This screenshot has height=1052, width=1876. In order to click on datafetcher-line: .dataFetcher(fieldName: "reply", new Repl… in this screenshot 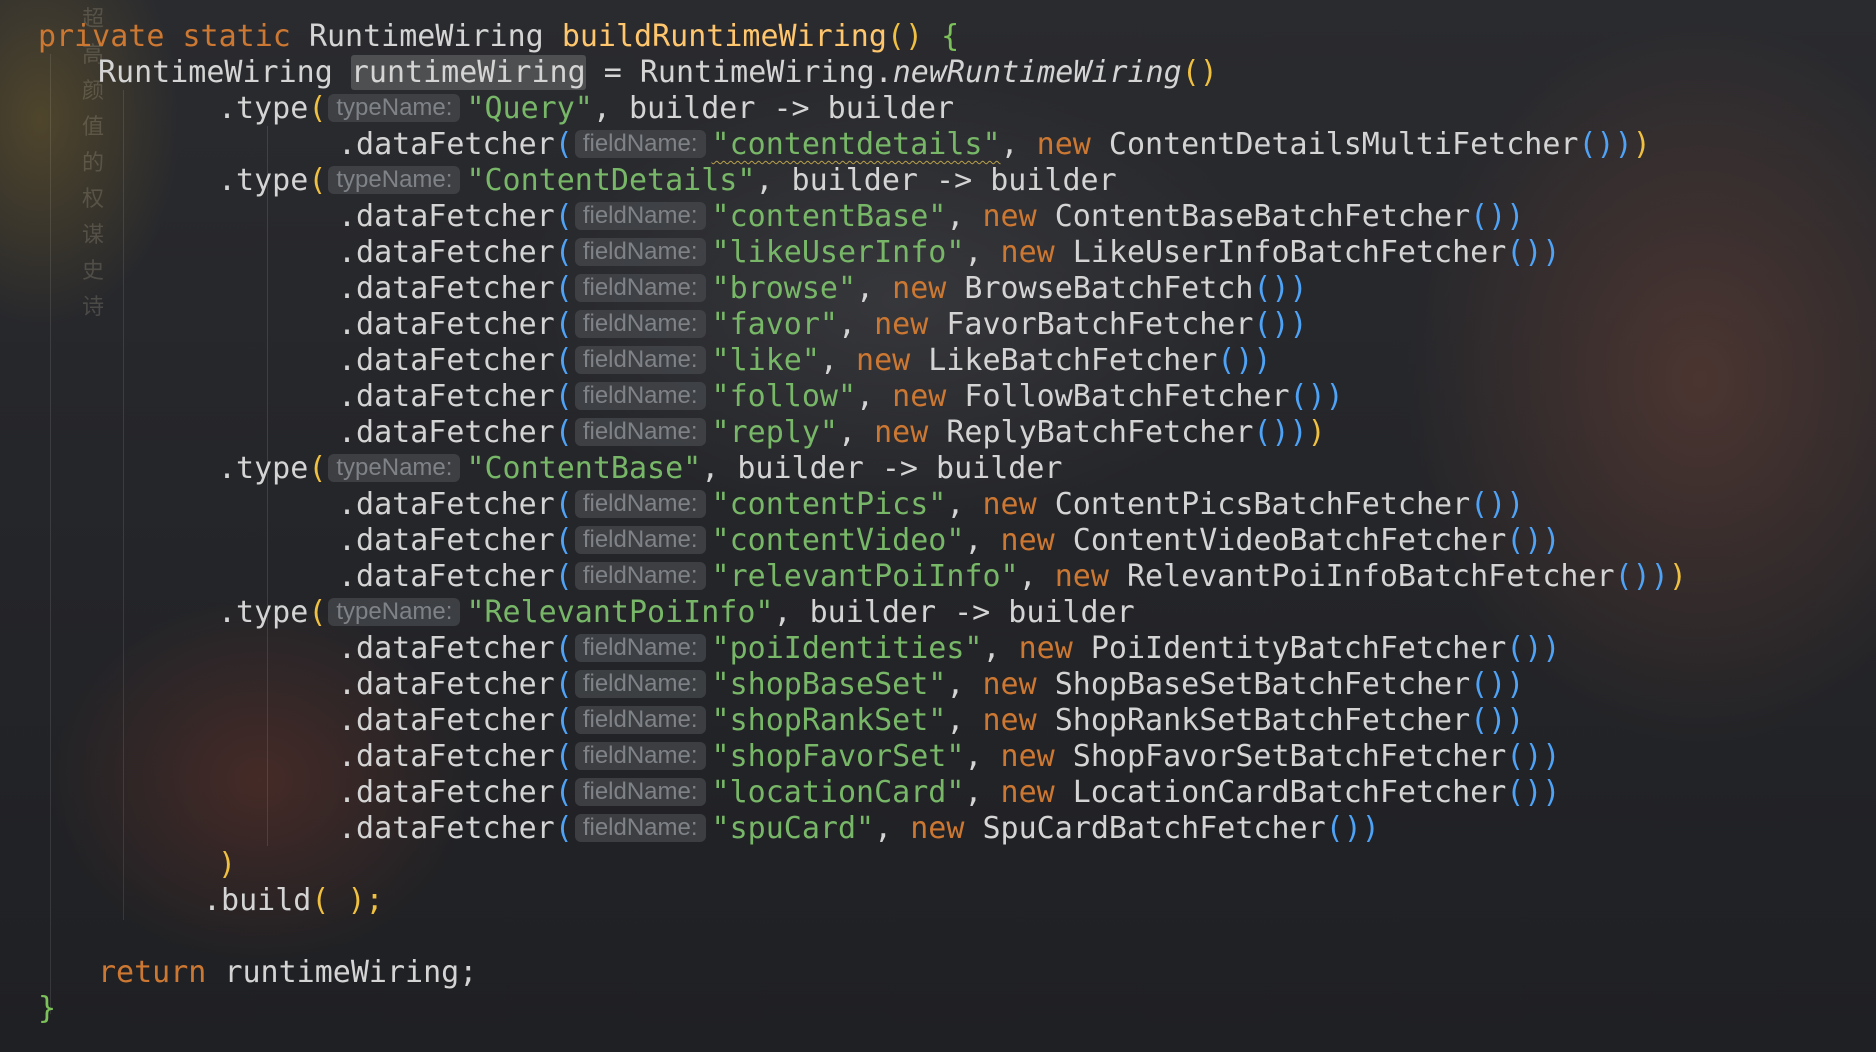, I will do `click(843, 433)`.